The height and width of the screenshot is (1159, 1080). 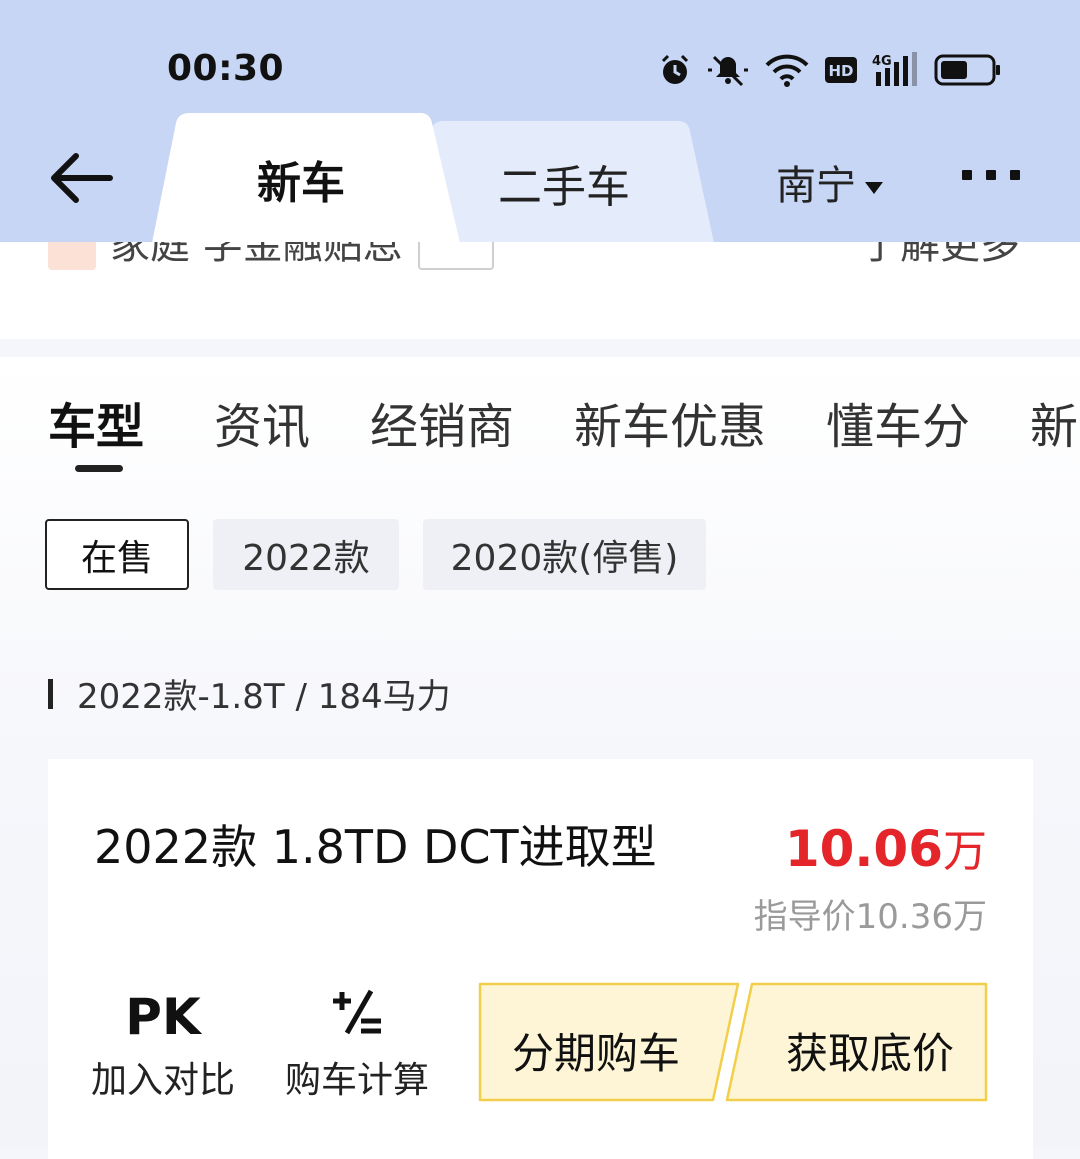 I want to click on subtab-dealers: 经销商, so click(x=442, y=422).